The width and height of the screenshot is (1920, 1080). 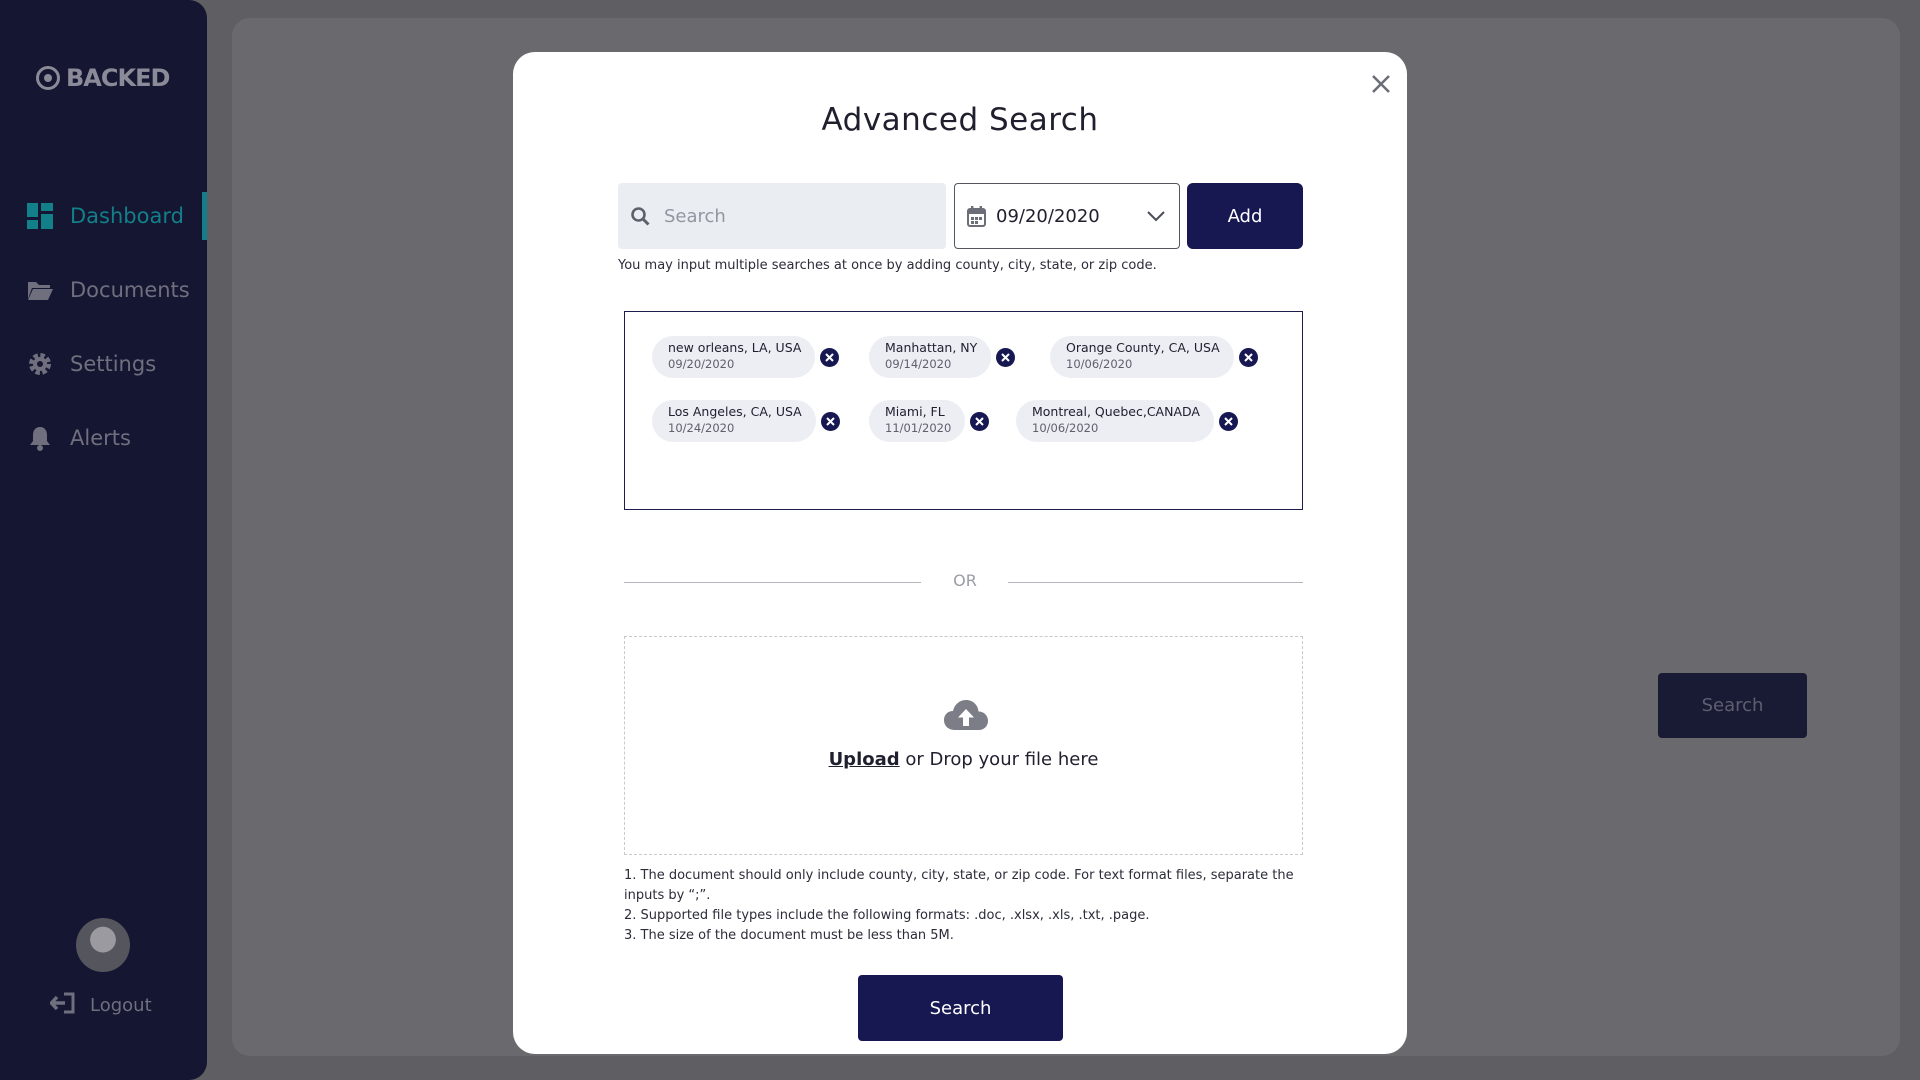 I want to click on logout-label: Logout, so click(x=121, y=1005).